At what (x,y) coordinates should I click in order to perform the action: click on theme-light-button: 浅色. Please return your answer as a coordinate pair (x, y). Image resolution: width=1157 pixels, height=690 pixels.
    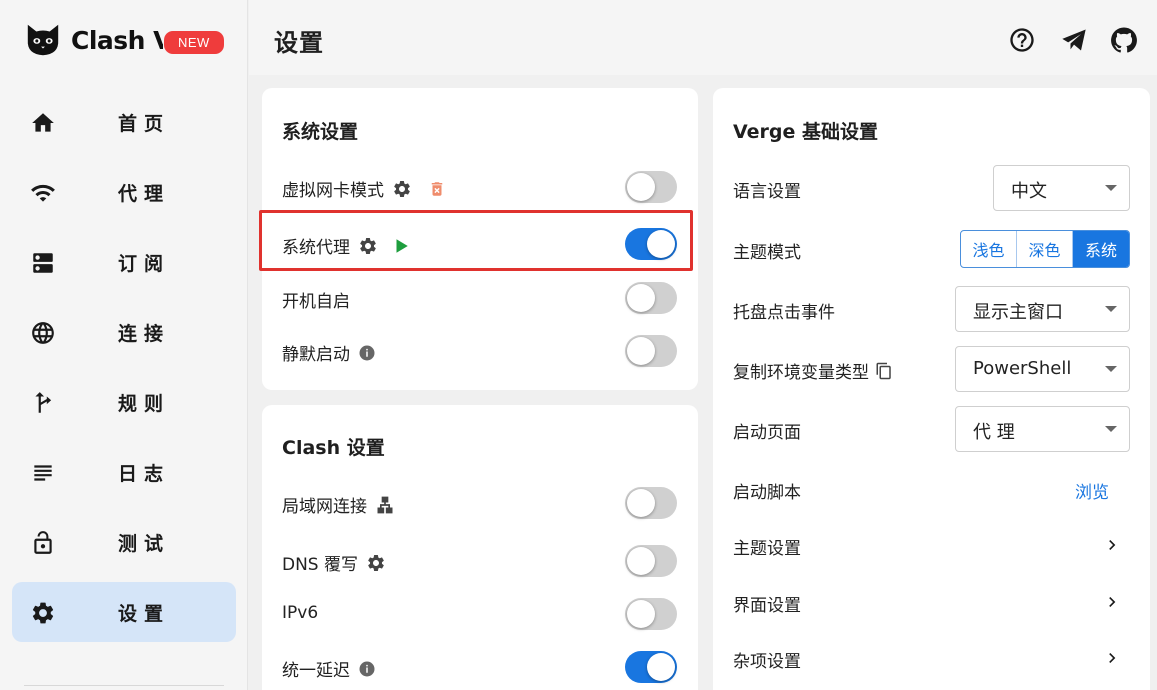
    Looking at the image, I should click on (989, 249).